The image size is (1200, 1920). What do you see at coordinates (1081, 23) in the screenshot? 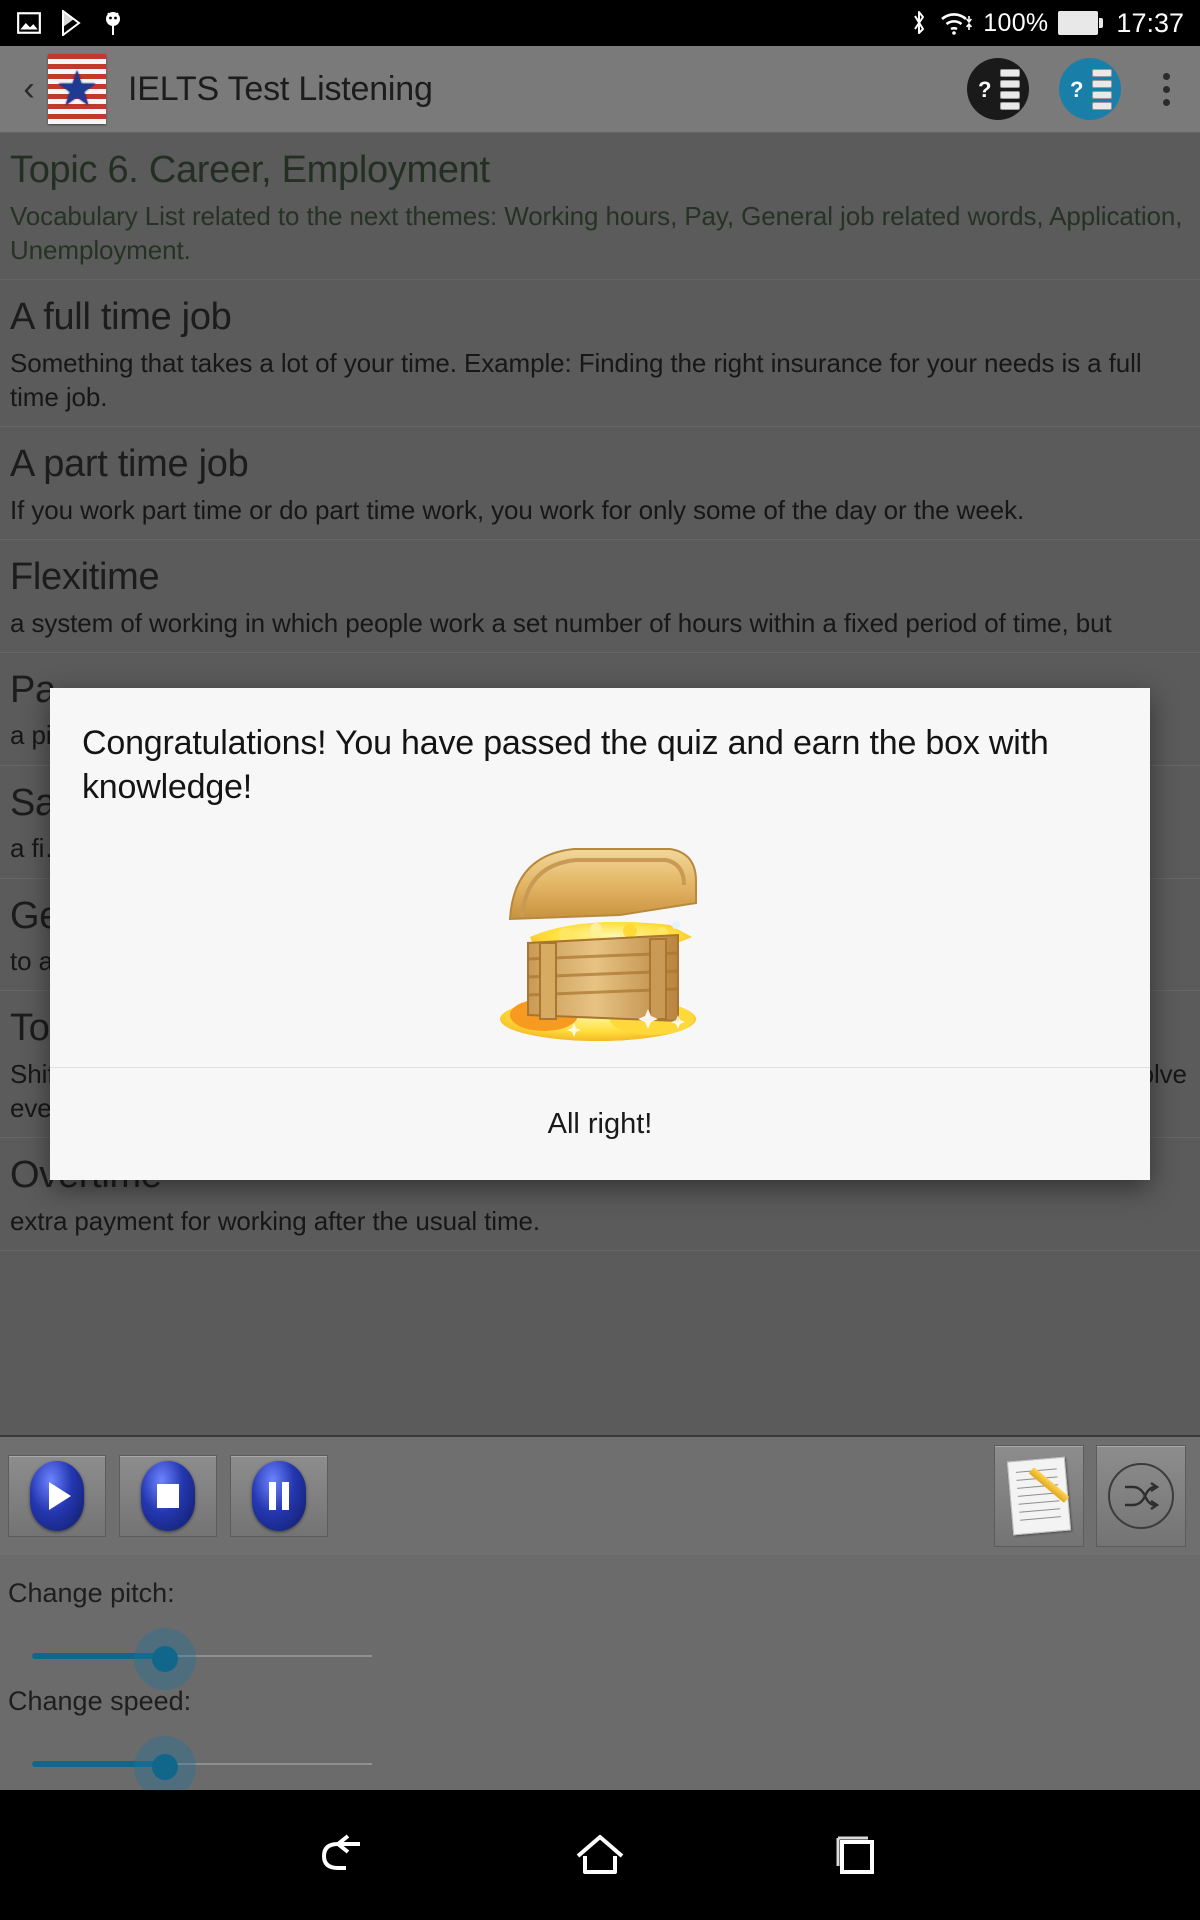
I see `battery-icon` at bounding box center [1081, 23].